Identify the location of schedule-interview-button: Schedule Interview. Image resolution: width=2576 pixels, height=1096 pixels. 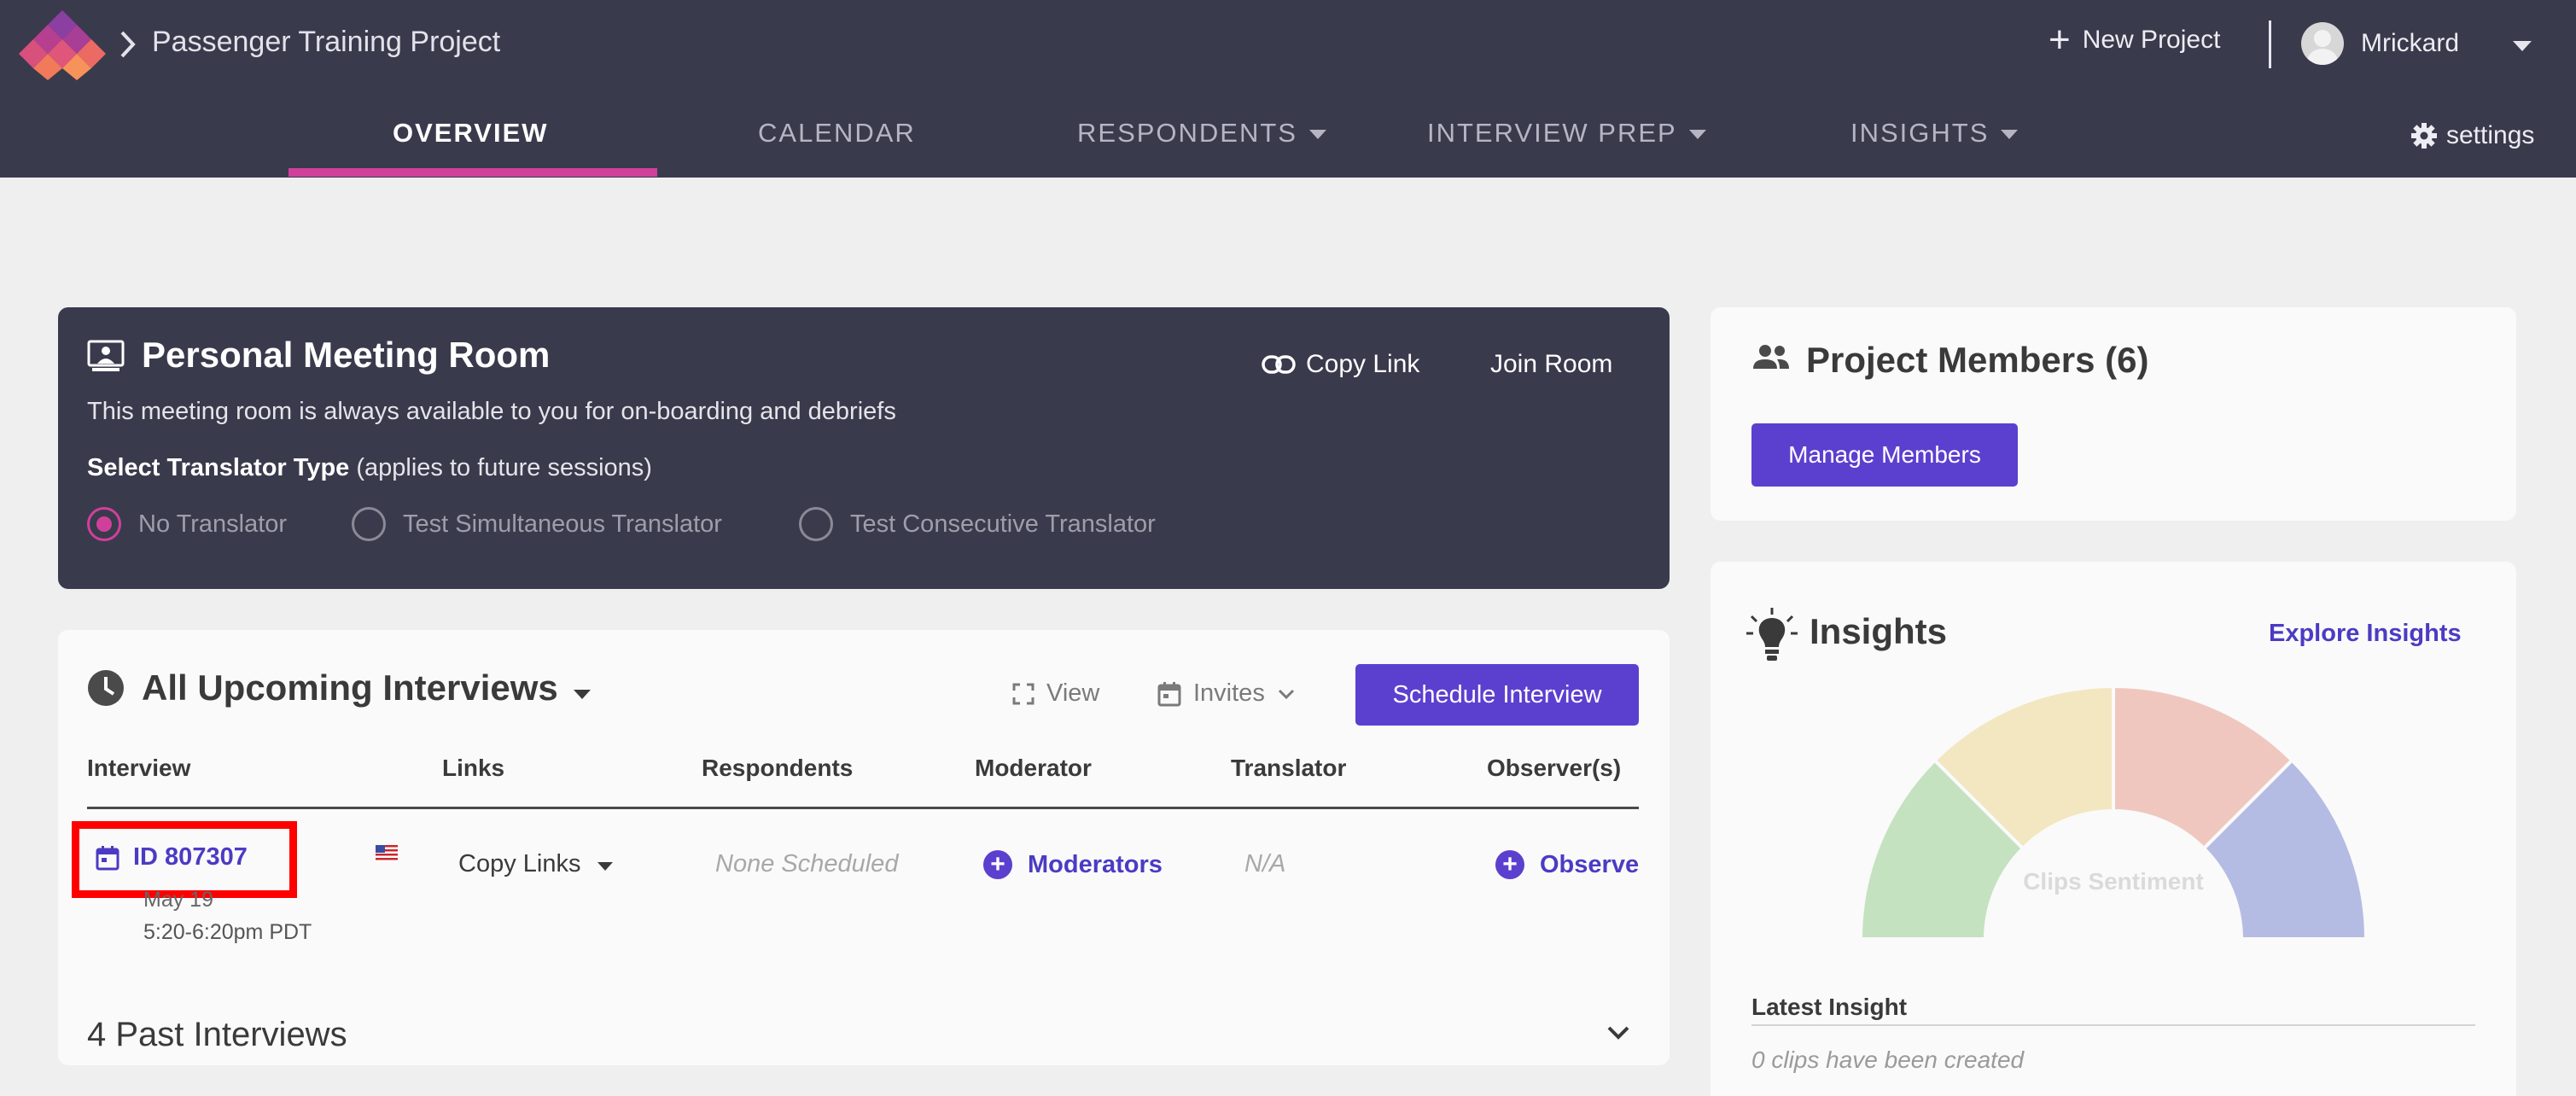
(1497, 695).